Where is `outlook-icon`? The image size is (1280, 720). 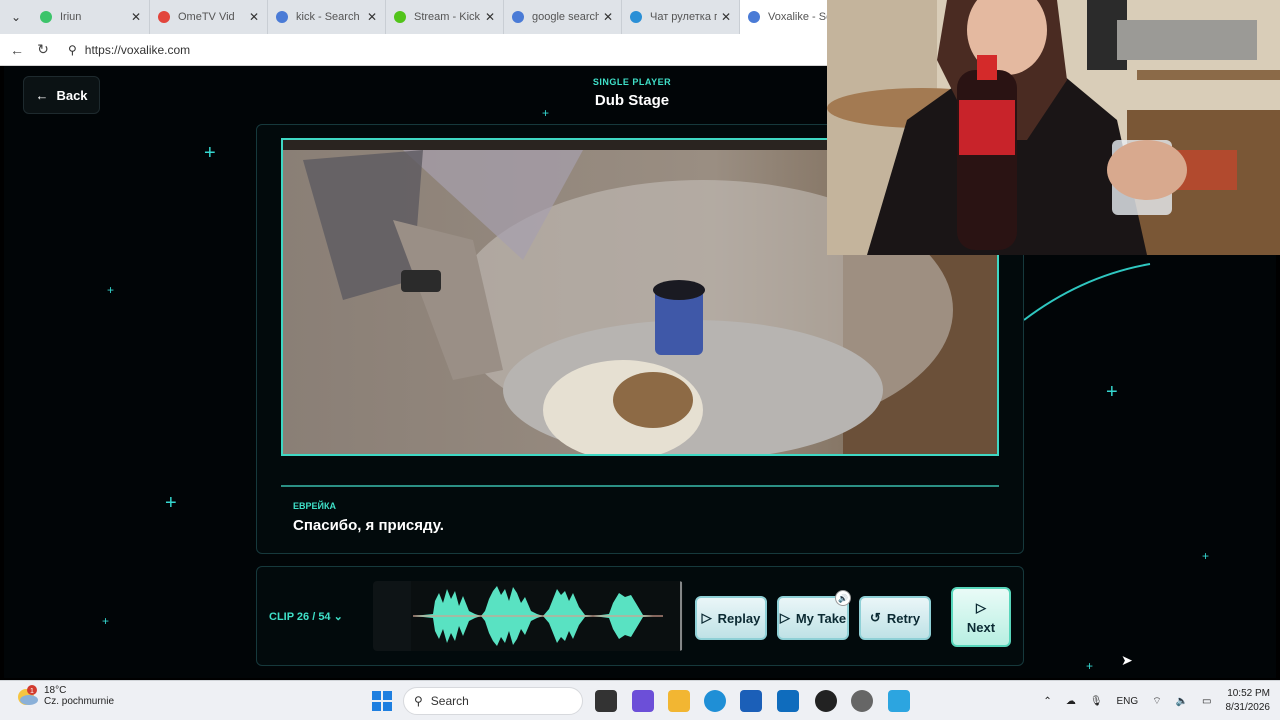 outlook-icon is located at coordinates (788, 701).